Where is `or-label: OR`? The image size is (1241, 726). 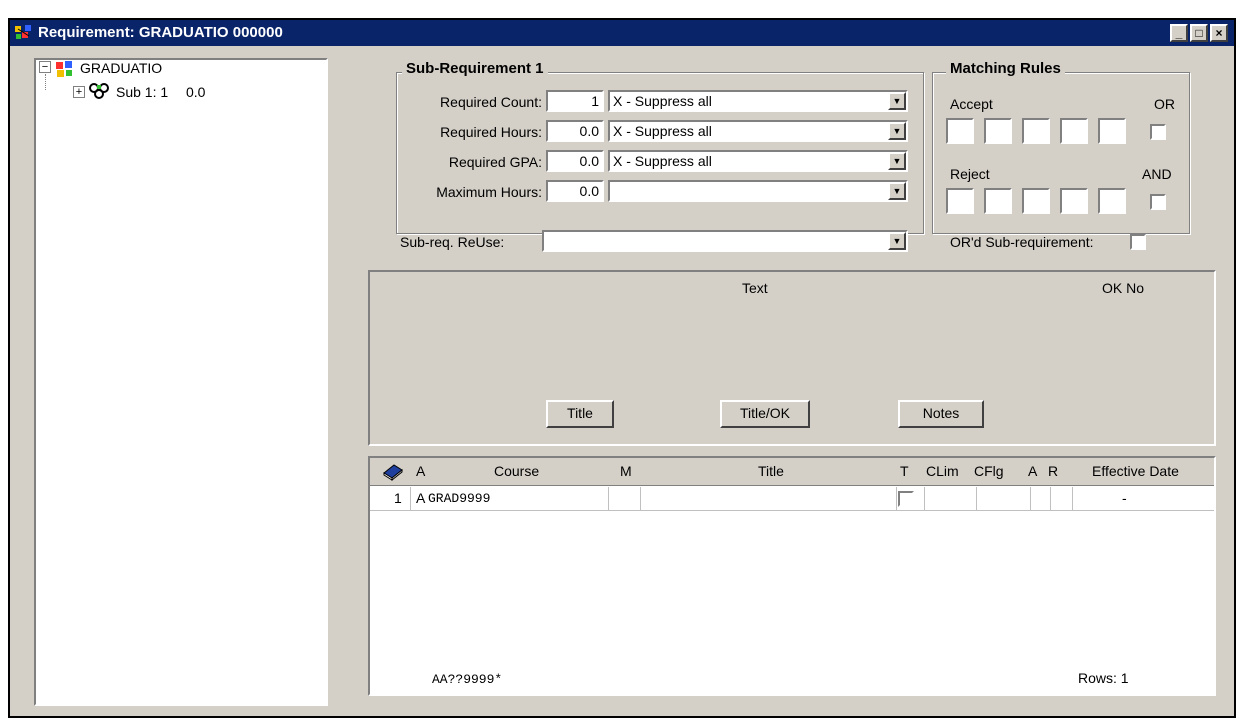 or-label: OR is located at coordinates (1164, 104).